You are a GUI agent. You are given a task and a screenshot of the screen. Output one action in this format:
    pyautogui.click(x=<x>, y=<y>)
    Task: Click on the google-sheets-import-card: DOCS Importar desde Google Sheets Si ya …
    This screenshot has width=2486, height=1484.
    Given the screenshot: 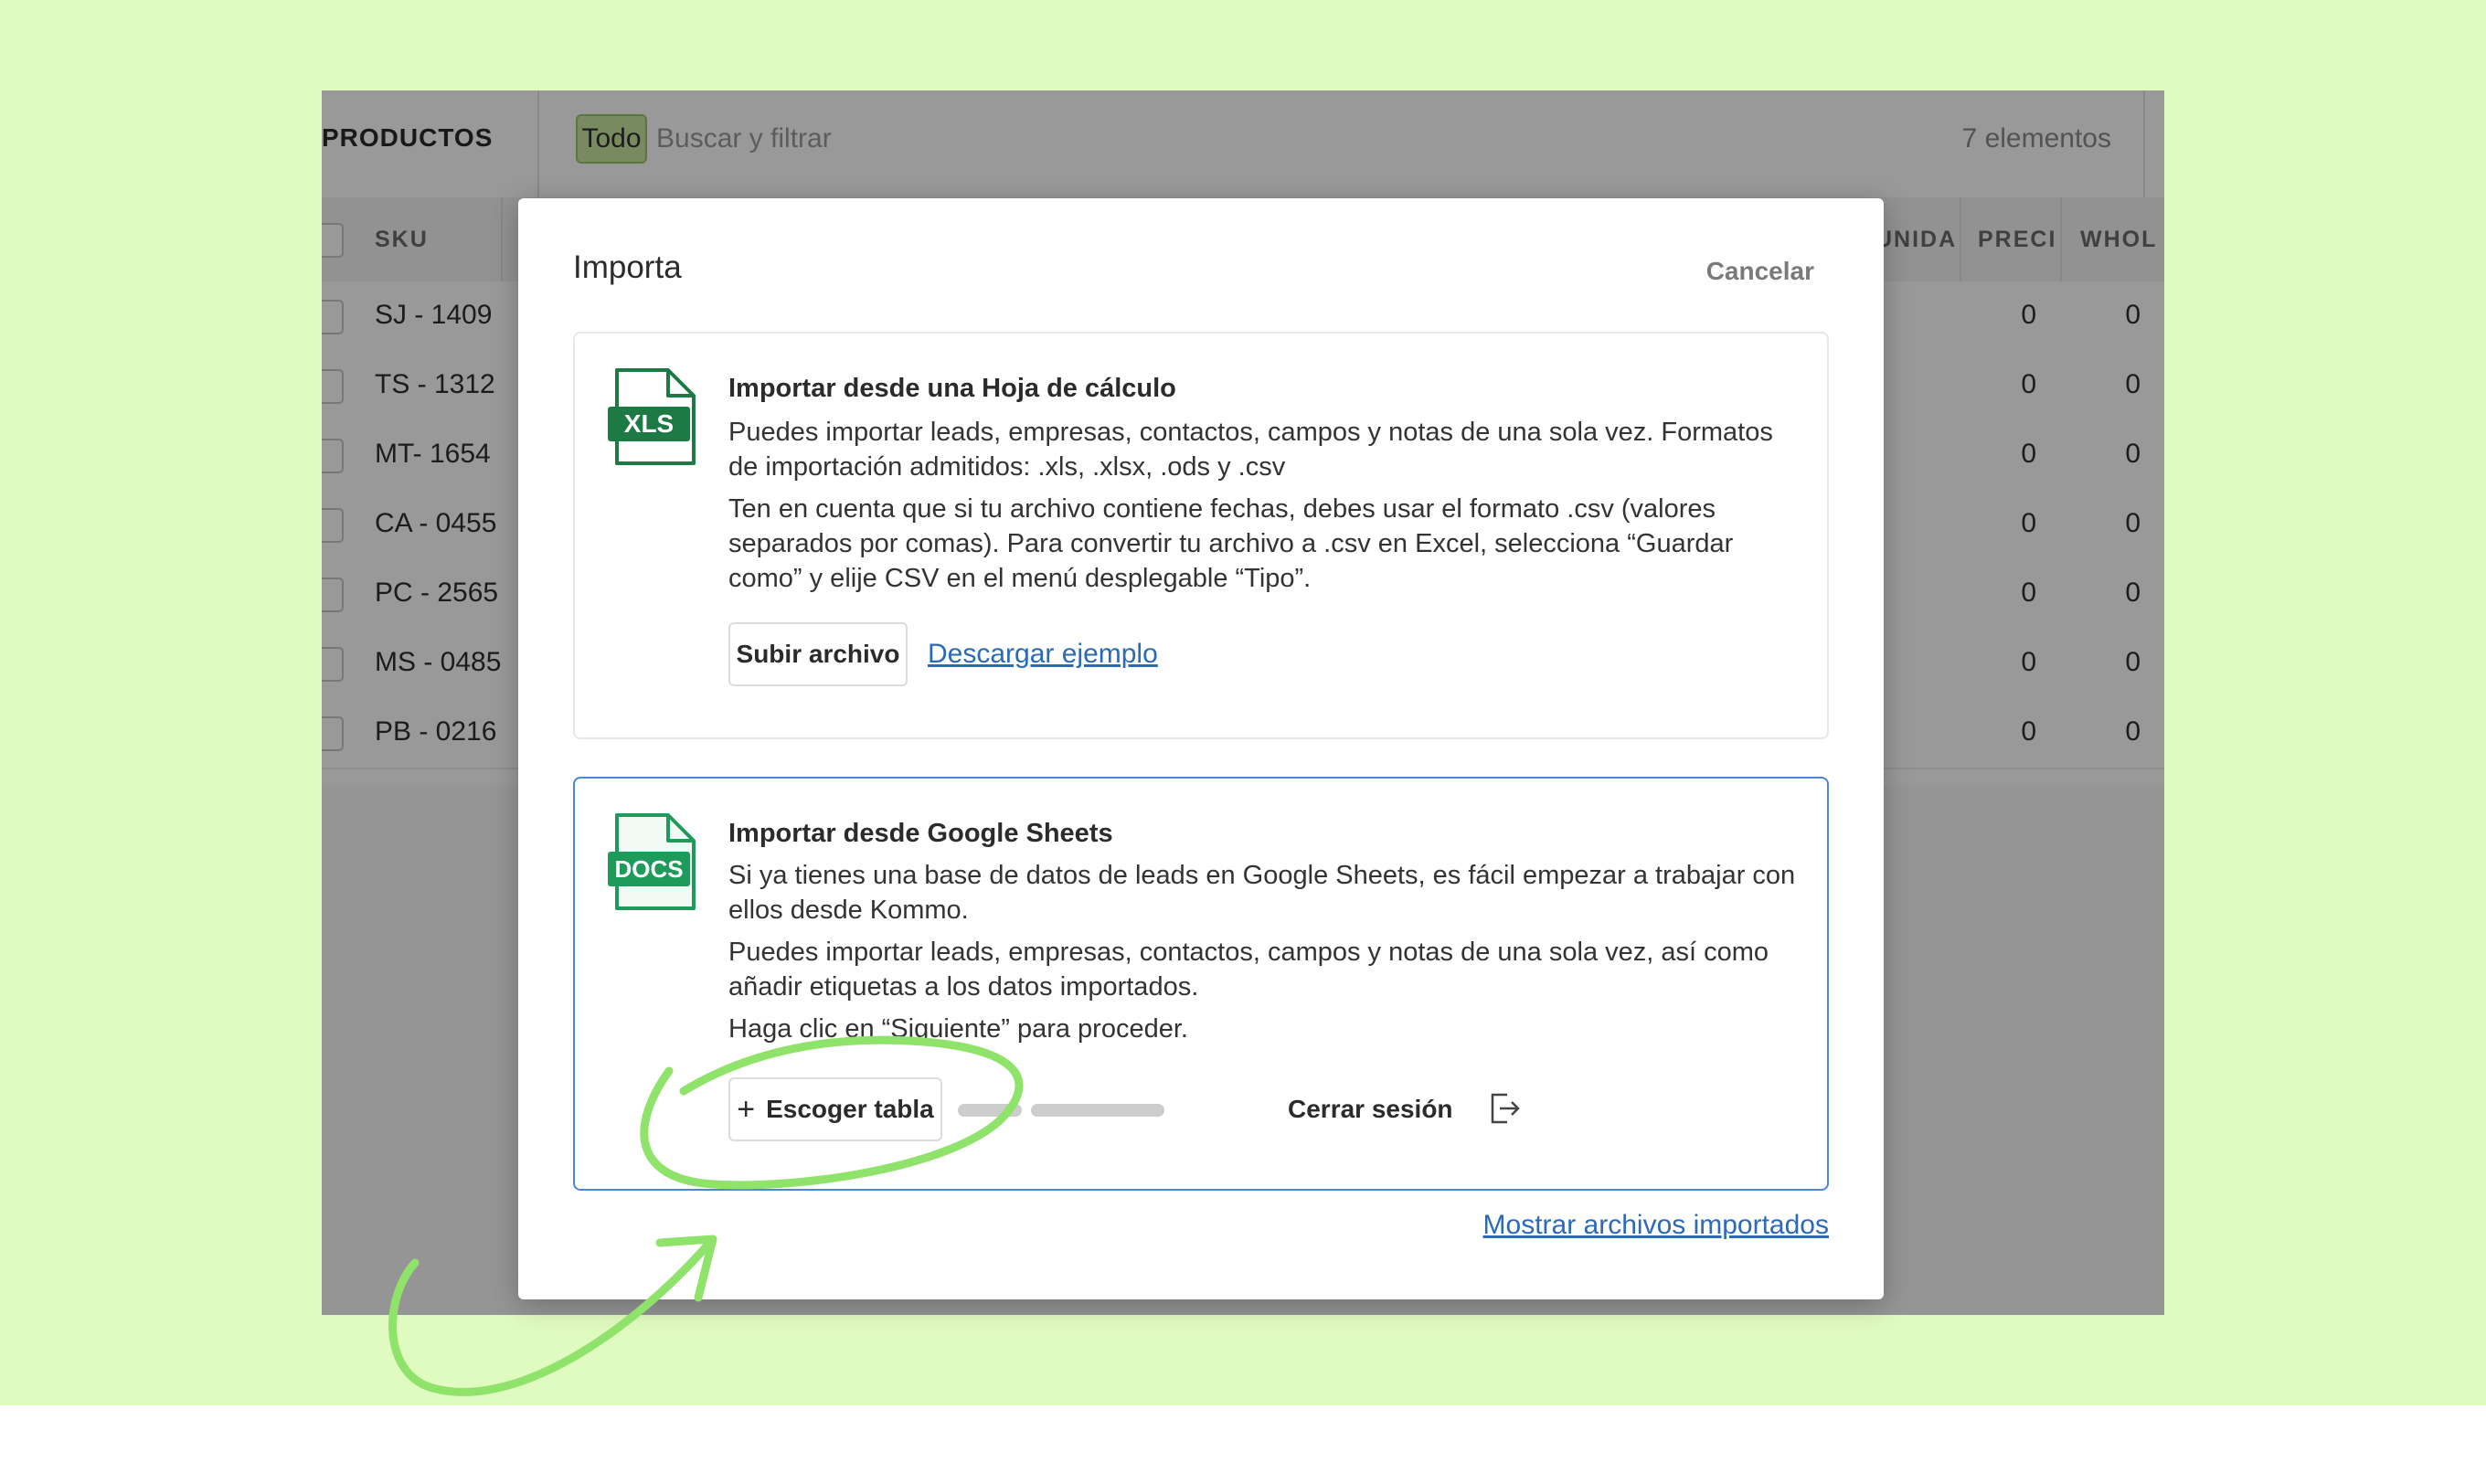 What is the action you would take?
    pyautogui.click(x=1201, y=984)
    